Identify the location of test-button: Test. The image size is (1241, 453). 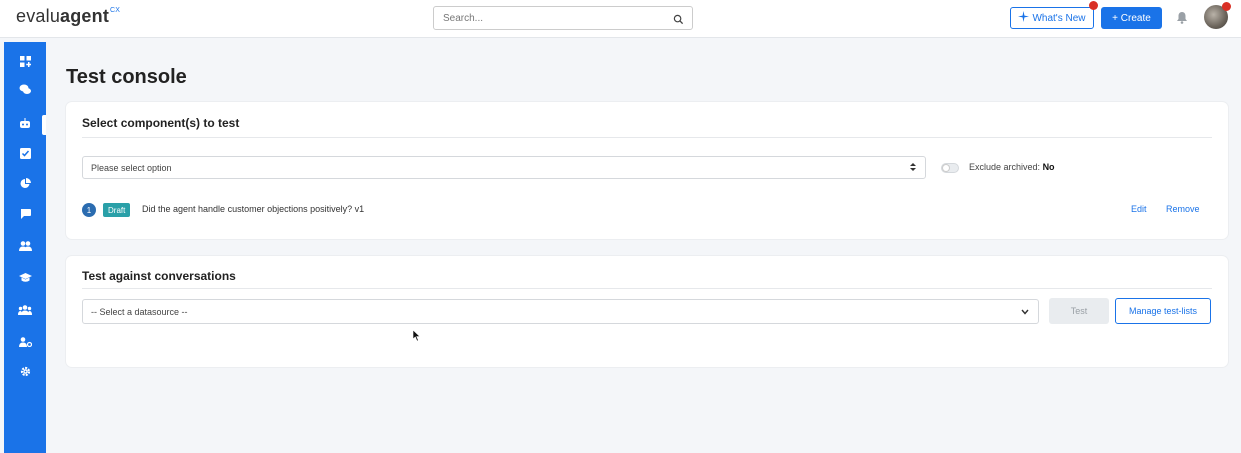
(1079, 311).